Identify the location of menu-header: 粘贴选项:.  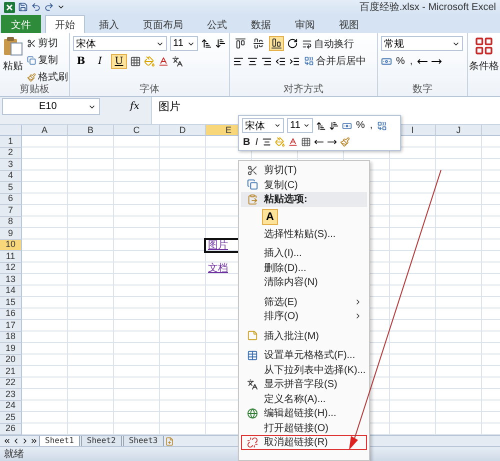
(304, 199).